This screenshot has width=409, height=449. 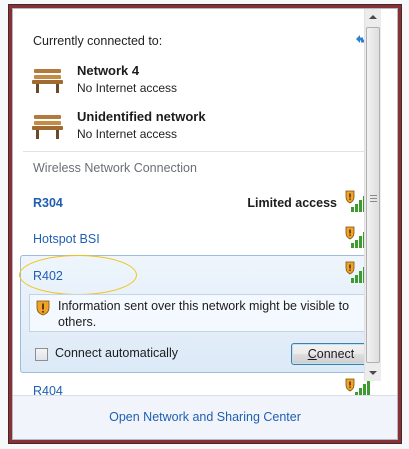 What do you see at coordinates (41, 354) in the screenshot?
I see `connect-automatically-checkbox` at bounding box center [41, 354].